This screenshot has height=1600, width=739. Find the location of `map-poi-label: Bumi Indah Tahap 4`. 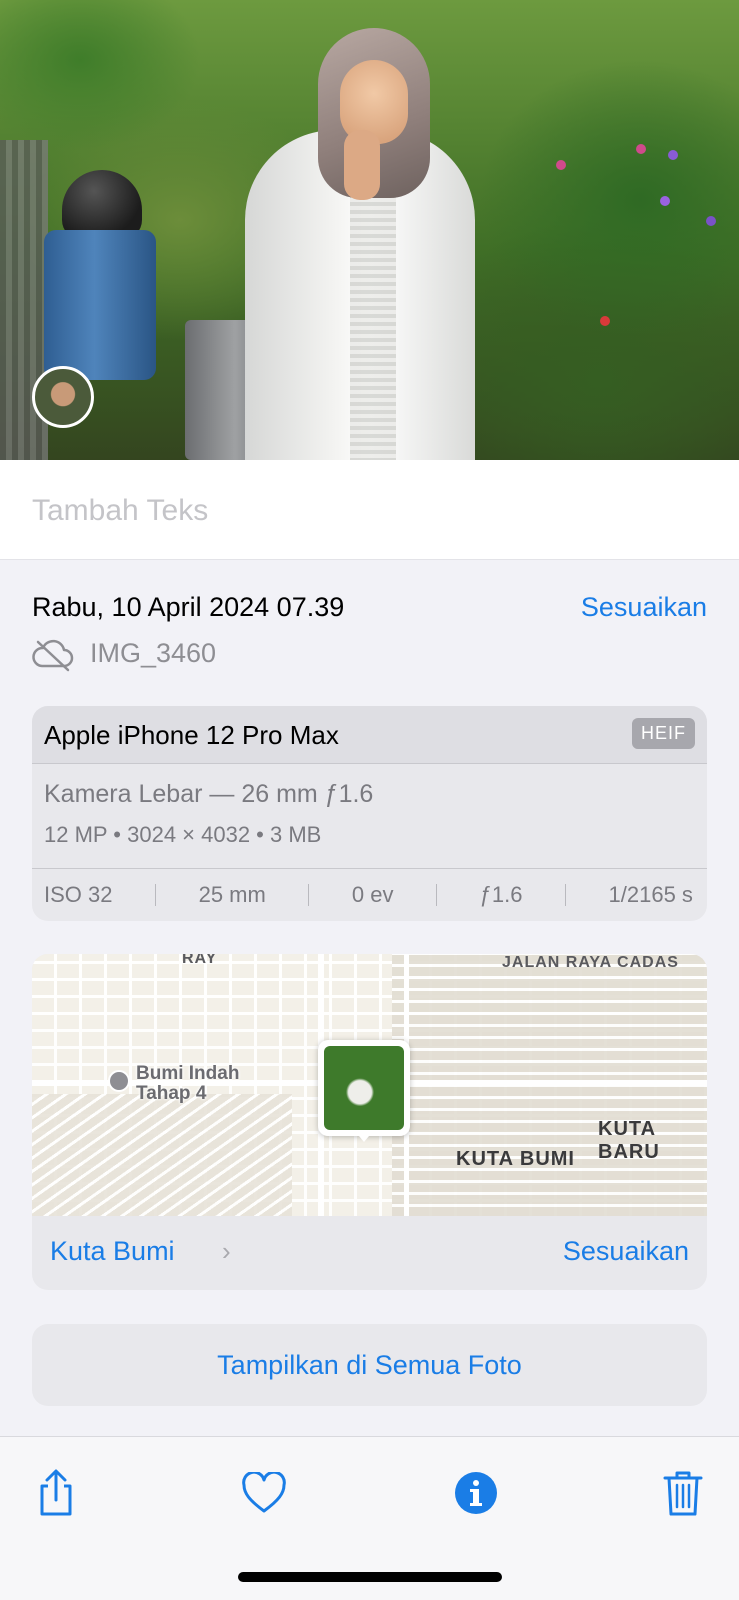

map-poi-label: Bumi Indah Tahap 4 is located at coordinates (188, 1083).